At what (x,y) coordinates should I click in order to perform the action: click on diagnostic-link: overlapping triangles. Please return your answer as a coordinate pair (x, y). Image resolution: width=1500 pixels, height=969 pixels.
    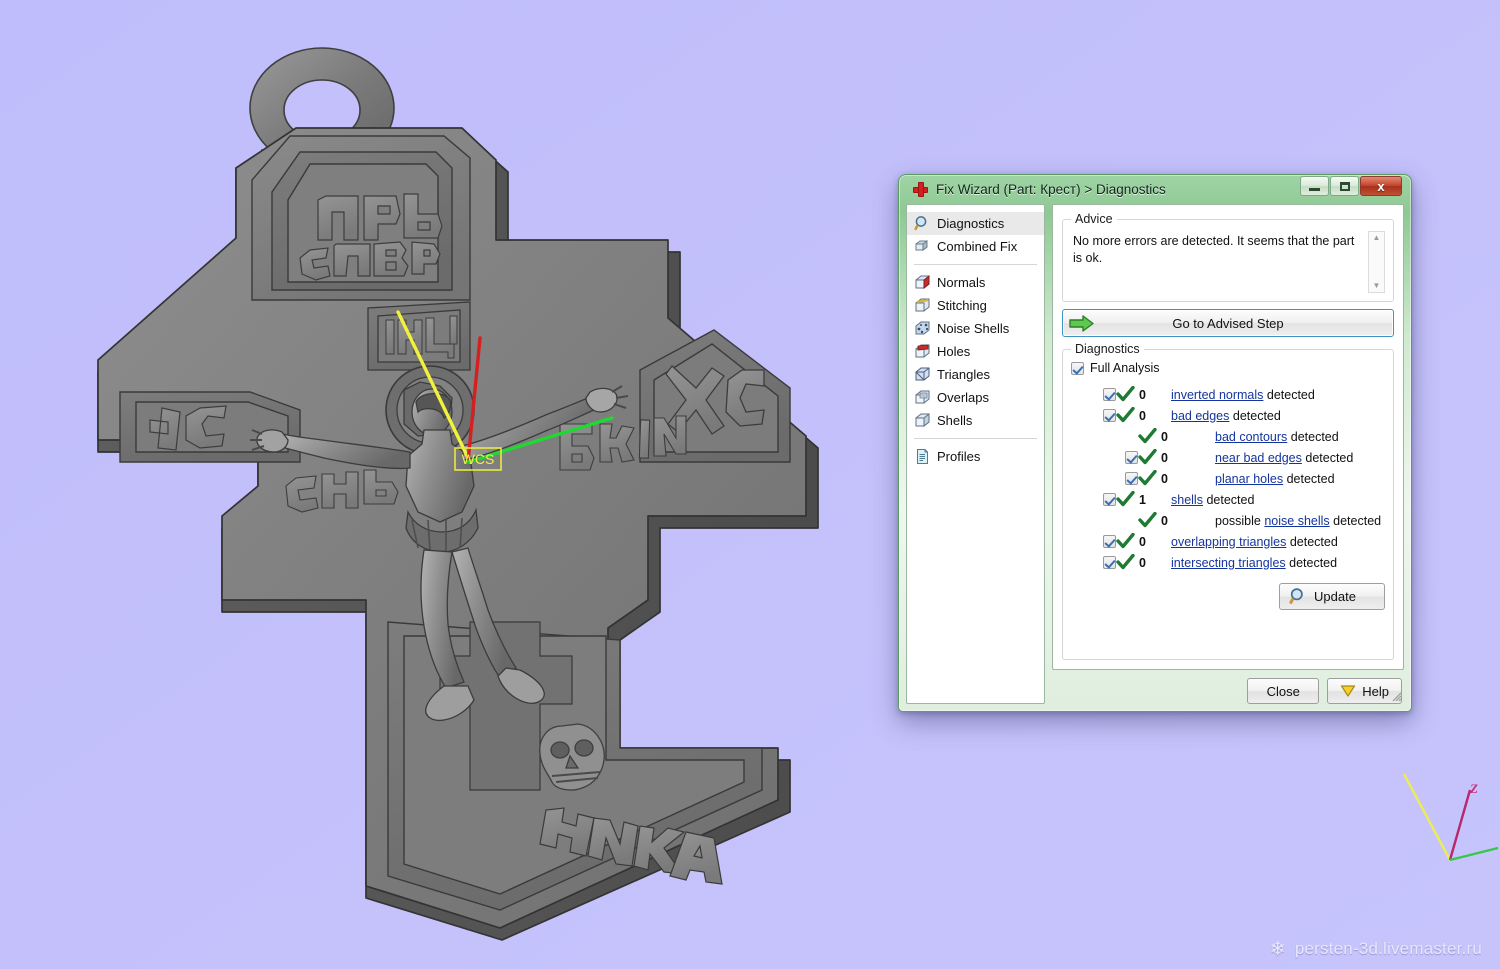
    Looking at the image, I should click on (1228, 542).